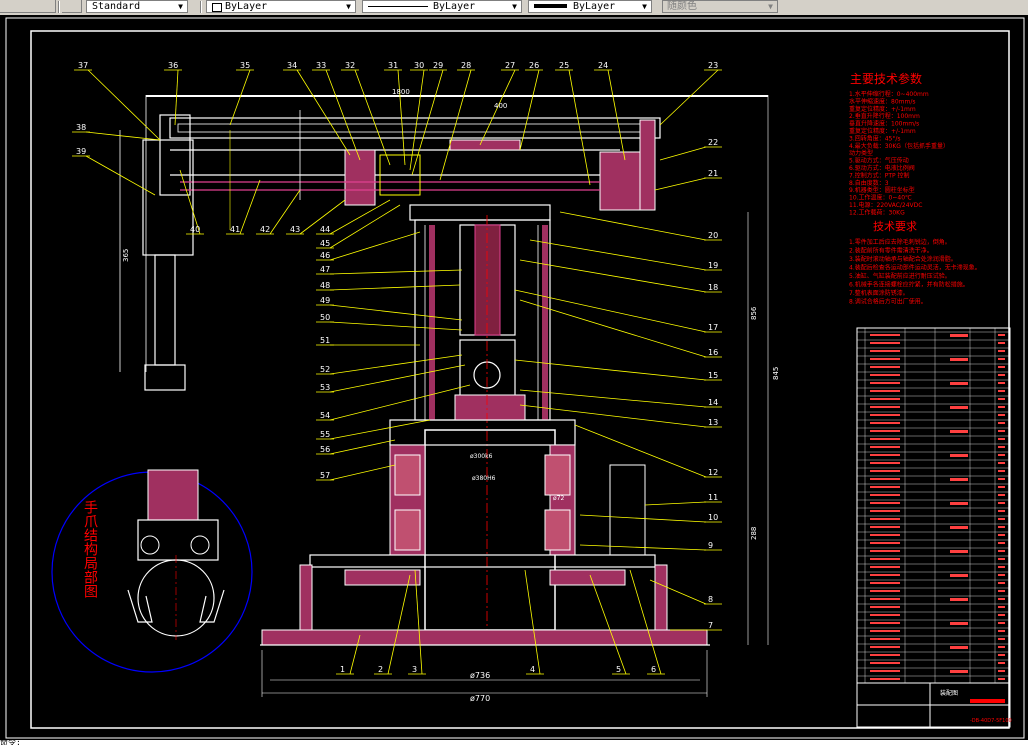  Describe the element at coordinates (888, 302) in the screenshot. I see `tech-req-line: 8.调试合格后方可出厂使用。` at that location.